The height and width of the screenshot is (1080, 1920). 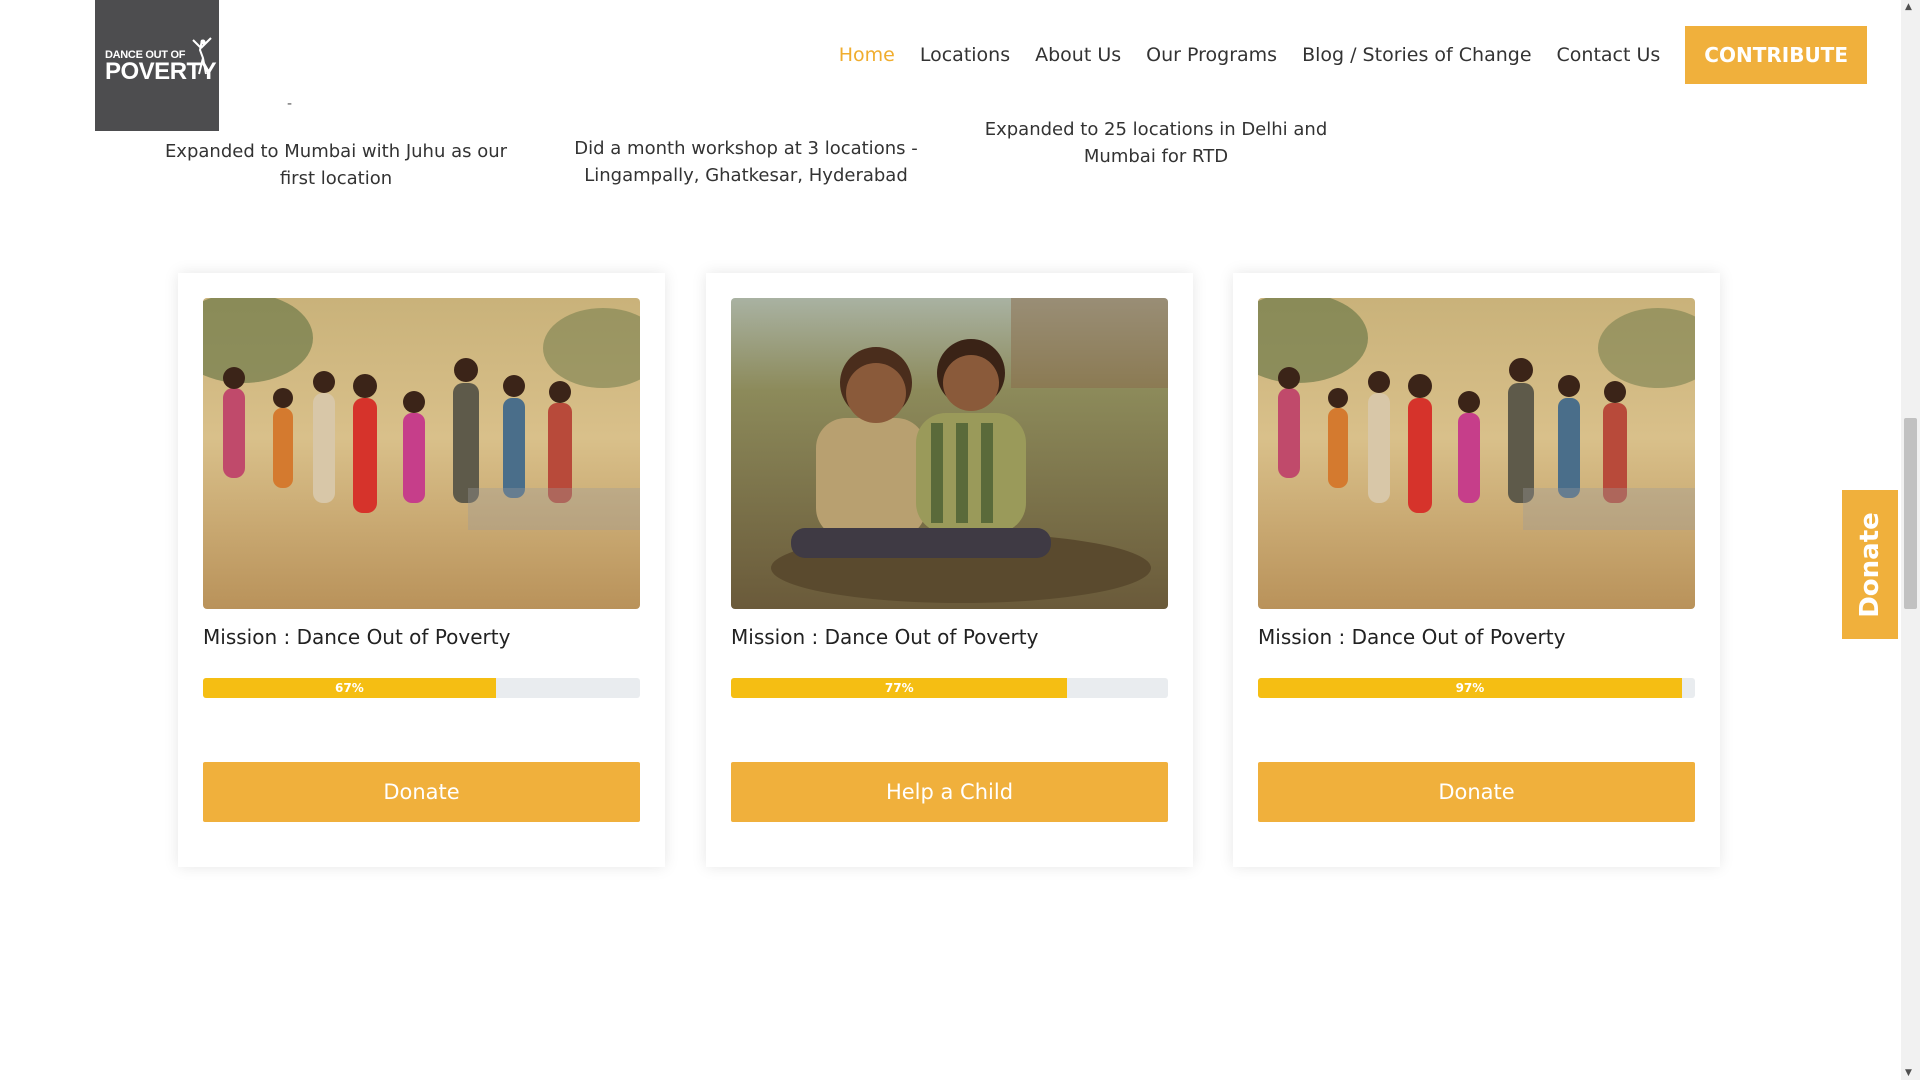 I want to click on scrollbar-thumb, so click(x=1910, y=513).